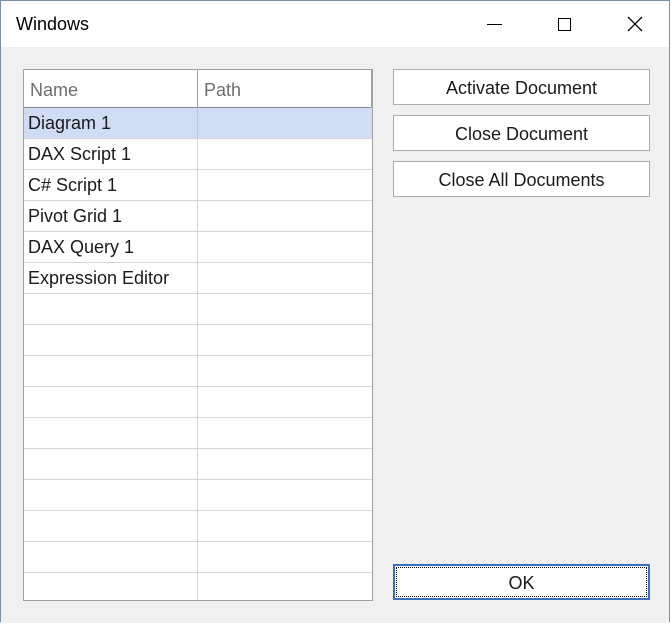  Describe the element at coordinates (521, 179) in the screenshot. I see `close-all-documents-button: Close All Documents` at that location.